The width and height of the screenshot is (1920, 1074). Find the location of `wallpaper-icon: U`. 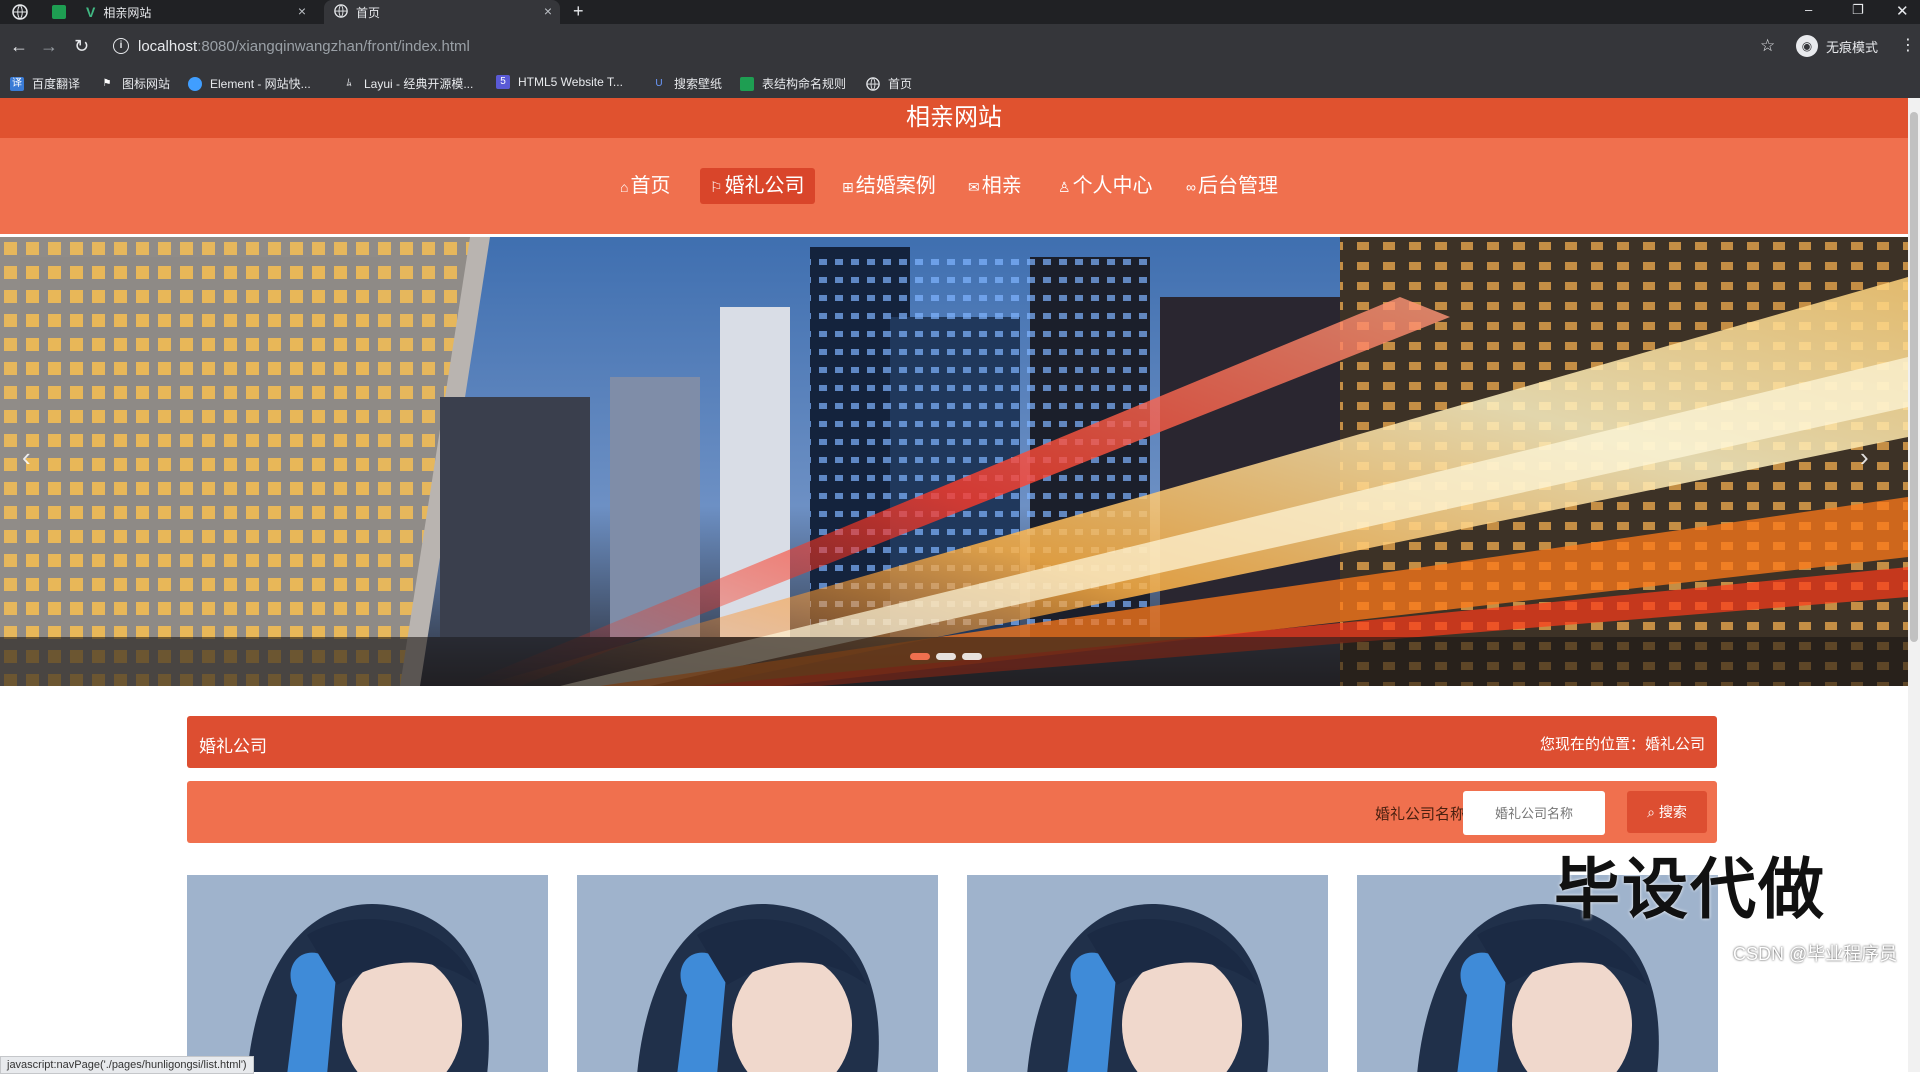

wallpaper-icon: U is located at coordinates (659, 83).